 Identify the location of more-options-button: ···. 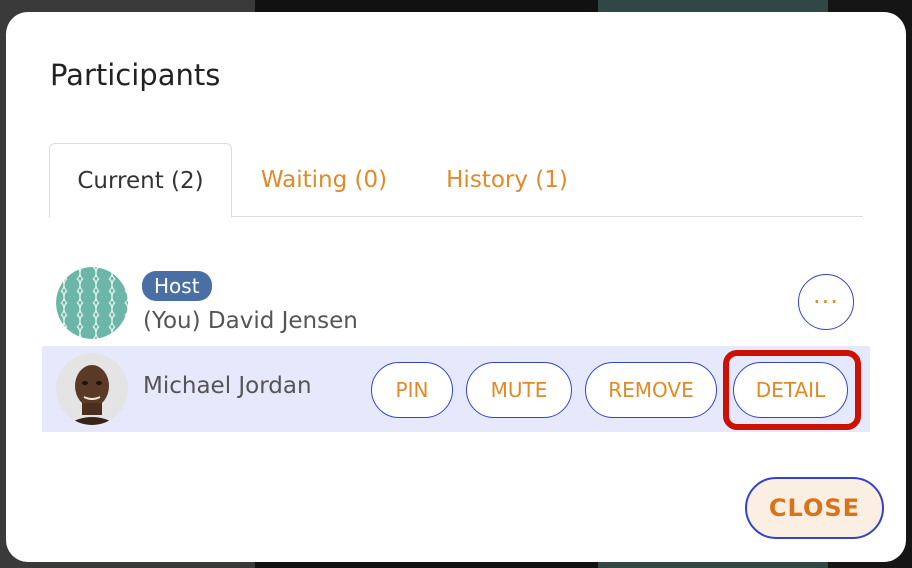
(826, 302).